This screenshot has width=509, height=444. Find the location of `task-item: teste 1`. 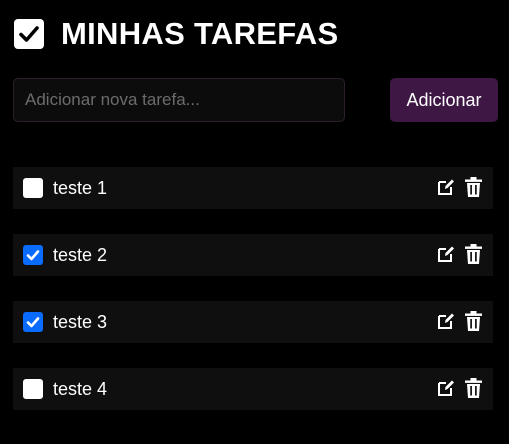

task-item: teste 1 is located at coordinates (253, 188).